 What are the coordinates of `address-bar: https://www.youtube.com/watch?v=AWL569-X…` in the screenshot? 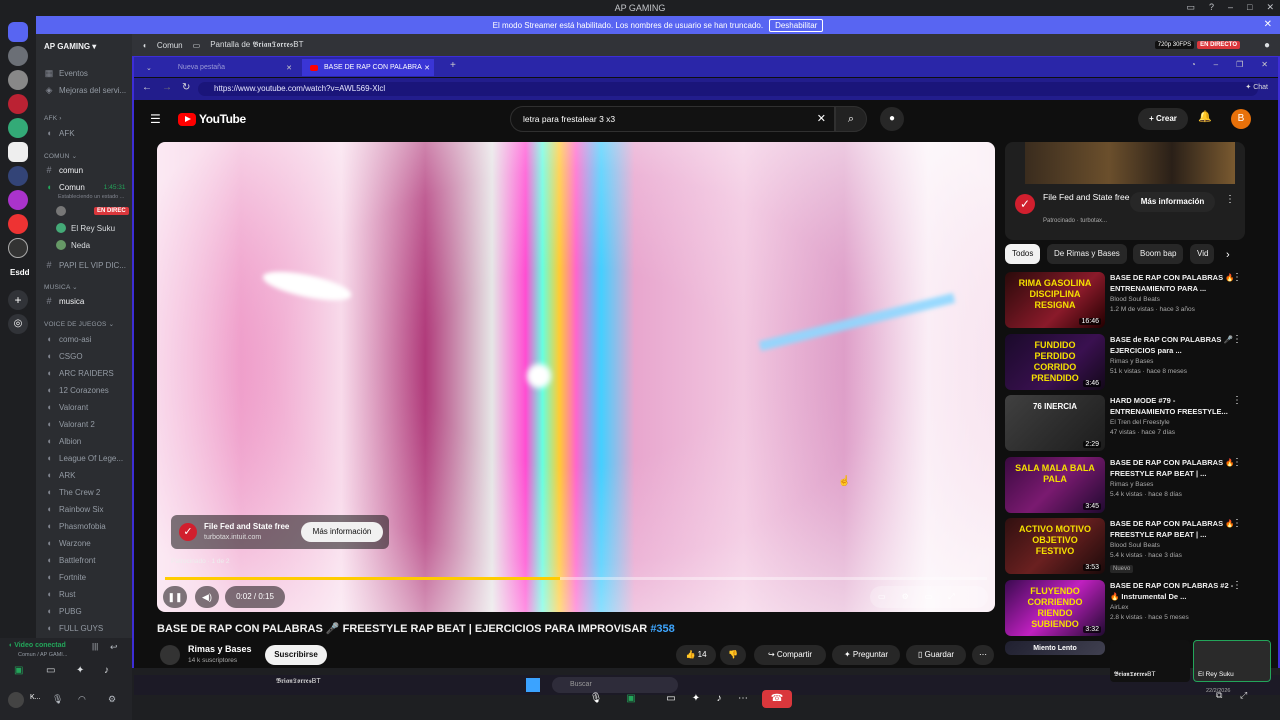 It's located at (728, 89).